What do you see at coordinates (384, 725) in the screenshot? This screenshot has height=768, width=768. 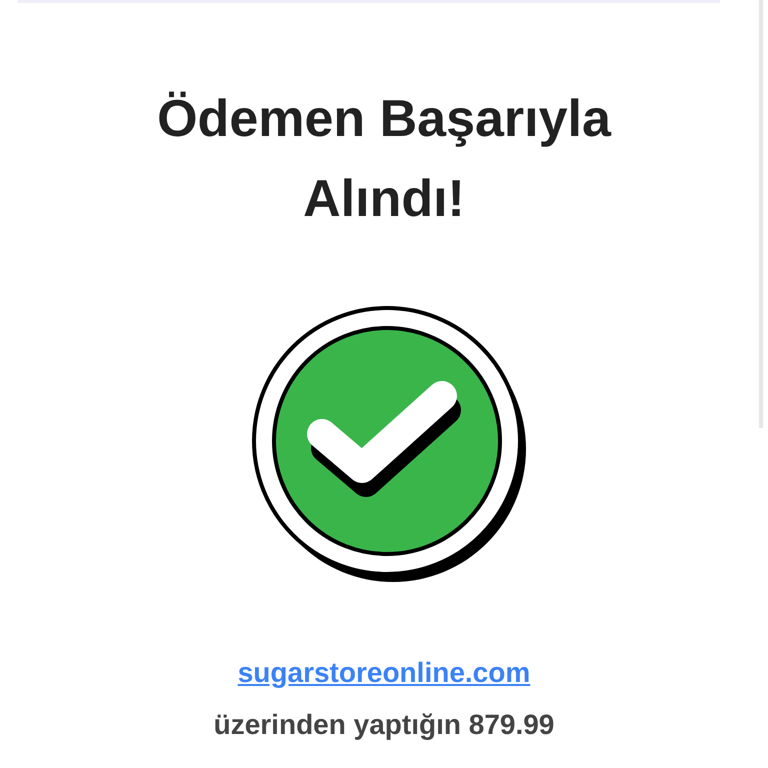 I see `payment-message: üzerinden yaptığın 879.99` at bounding box center [384, 725].